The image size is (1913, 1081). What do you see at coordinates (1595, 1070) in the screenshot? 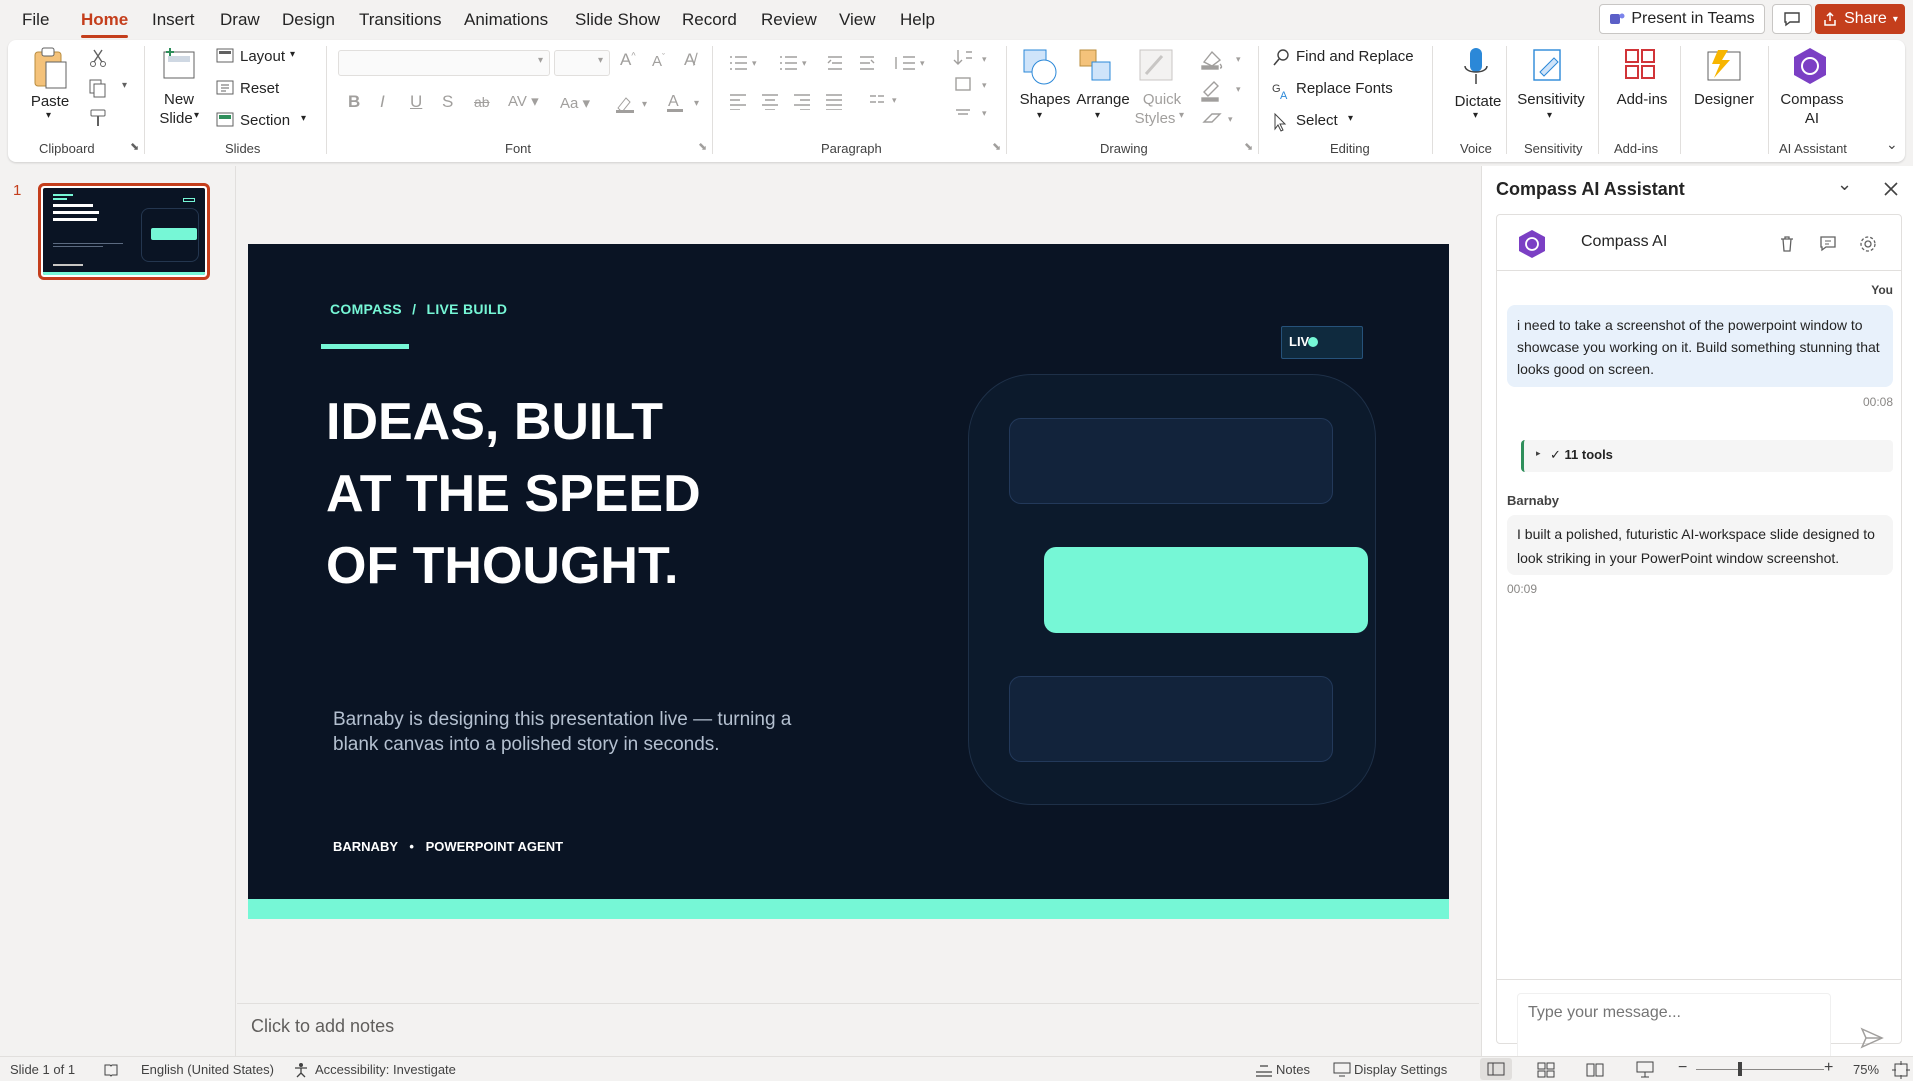
I see `reading-view-icon` at bounding box center [1595, 1070].